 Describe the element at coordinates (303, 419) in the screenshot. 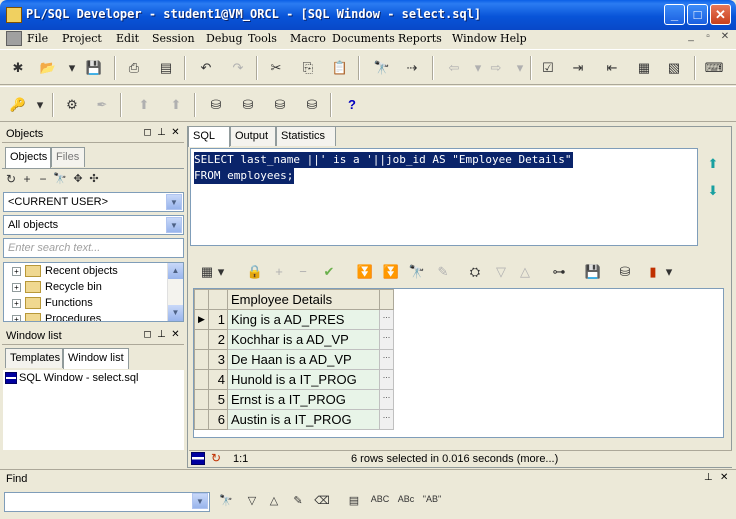

I see `cell-employee-details: Austin is a IT_PROG` at that location.